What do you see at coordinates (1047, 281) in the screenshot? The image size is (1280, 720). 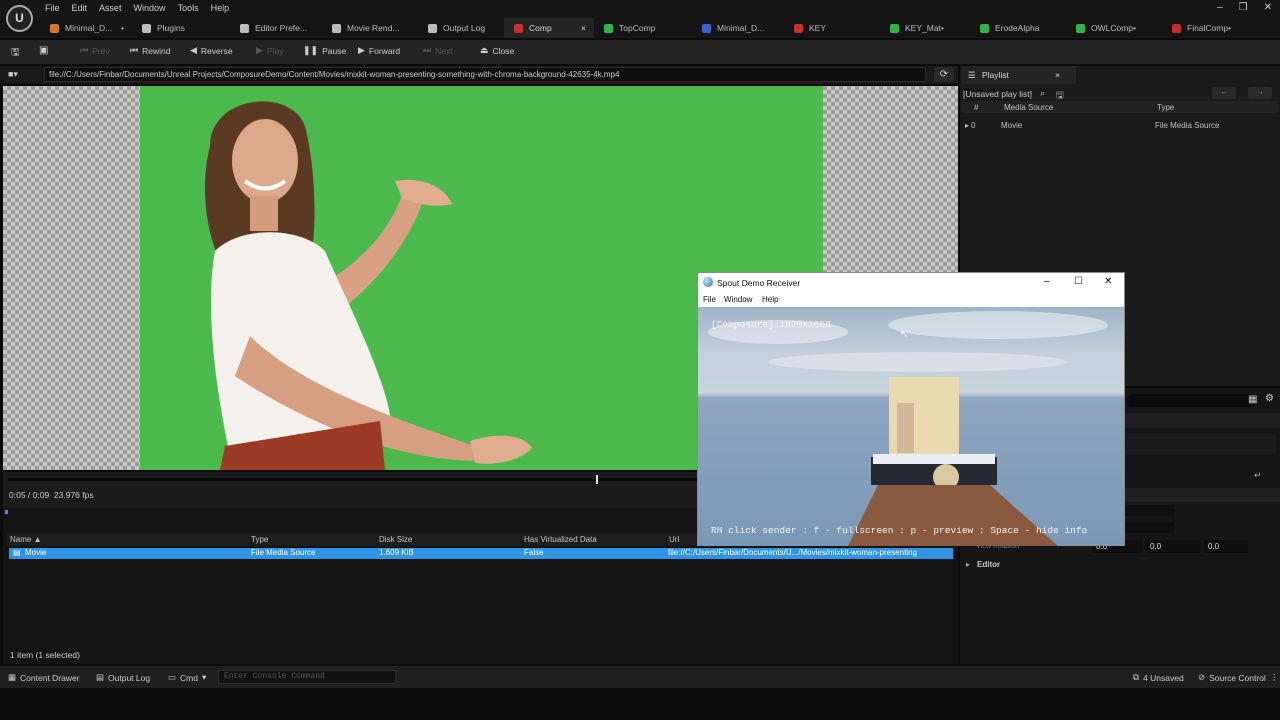 I see `spout-minimize-icon: –` at bounding box center [1047, 281].